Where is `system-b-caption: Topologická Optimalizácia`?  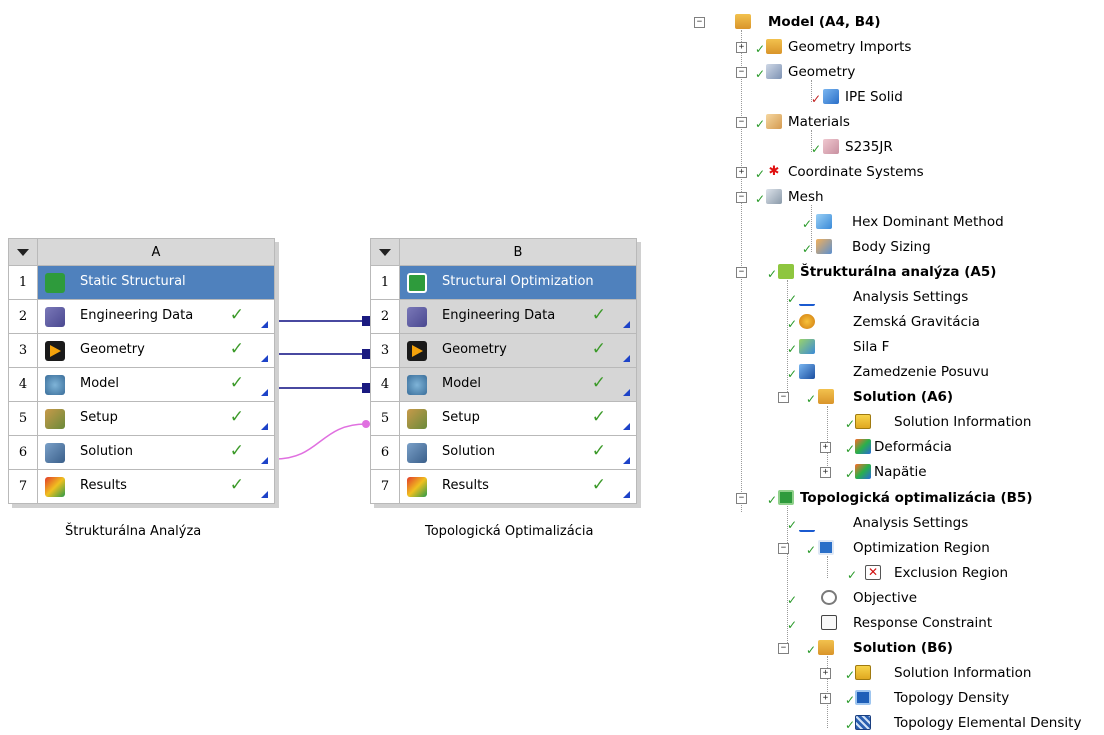
system-b-caption: Topologická Optimalizácia is located at coordinates (509, 531).